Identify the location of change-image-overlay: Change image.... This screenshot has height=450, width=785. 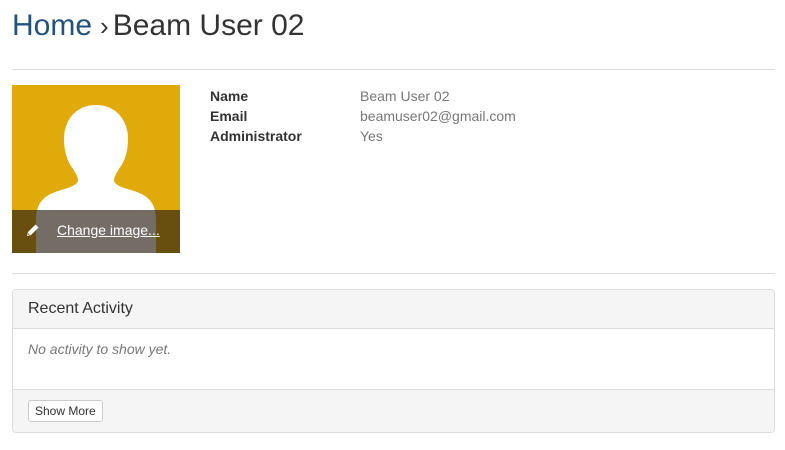
(96, 231).